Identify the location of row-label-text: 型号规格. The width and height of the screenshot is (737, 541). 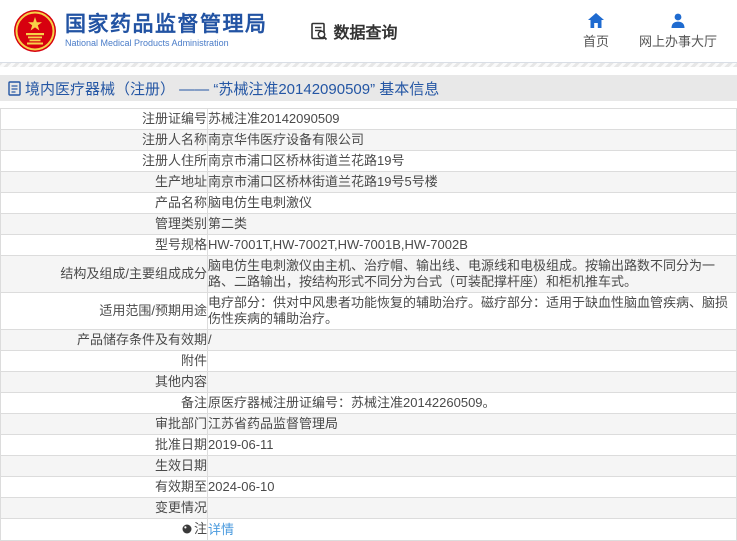
(180, 244).